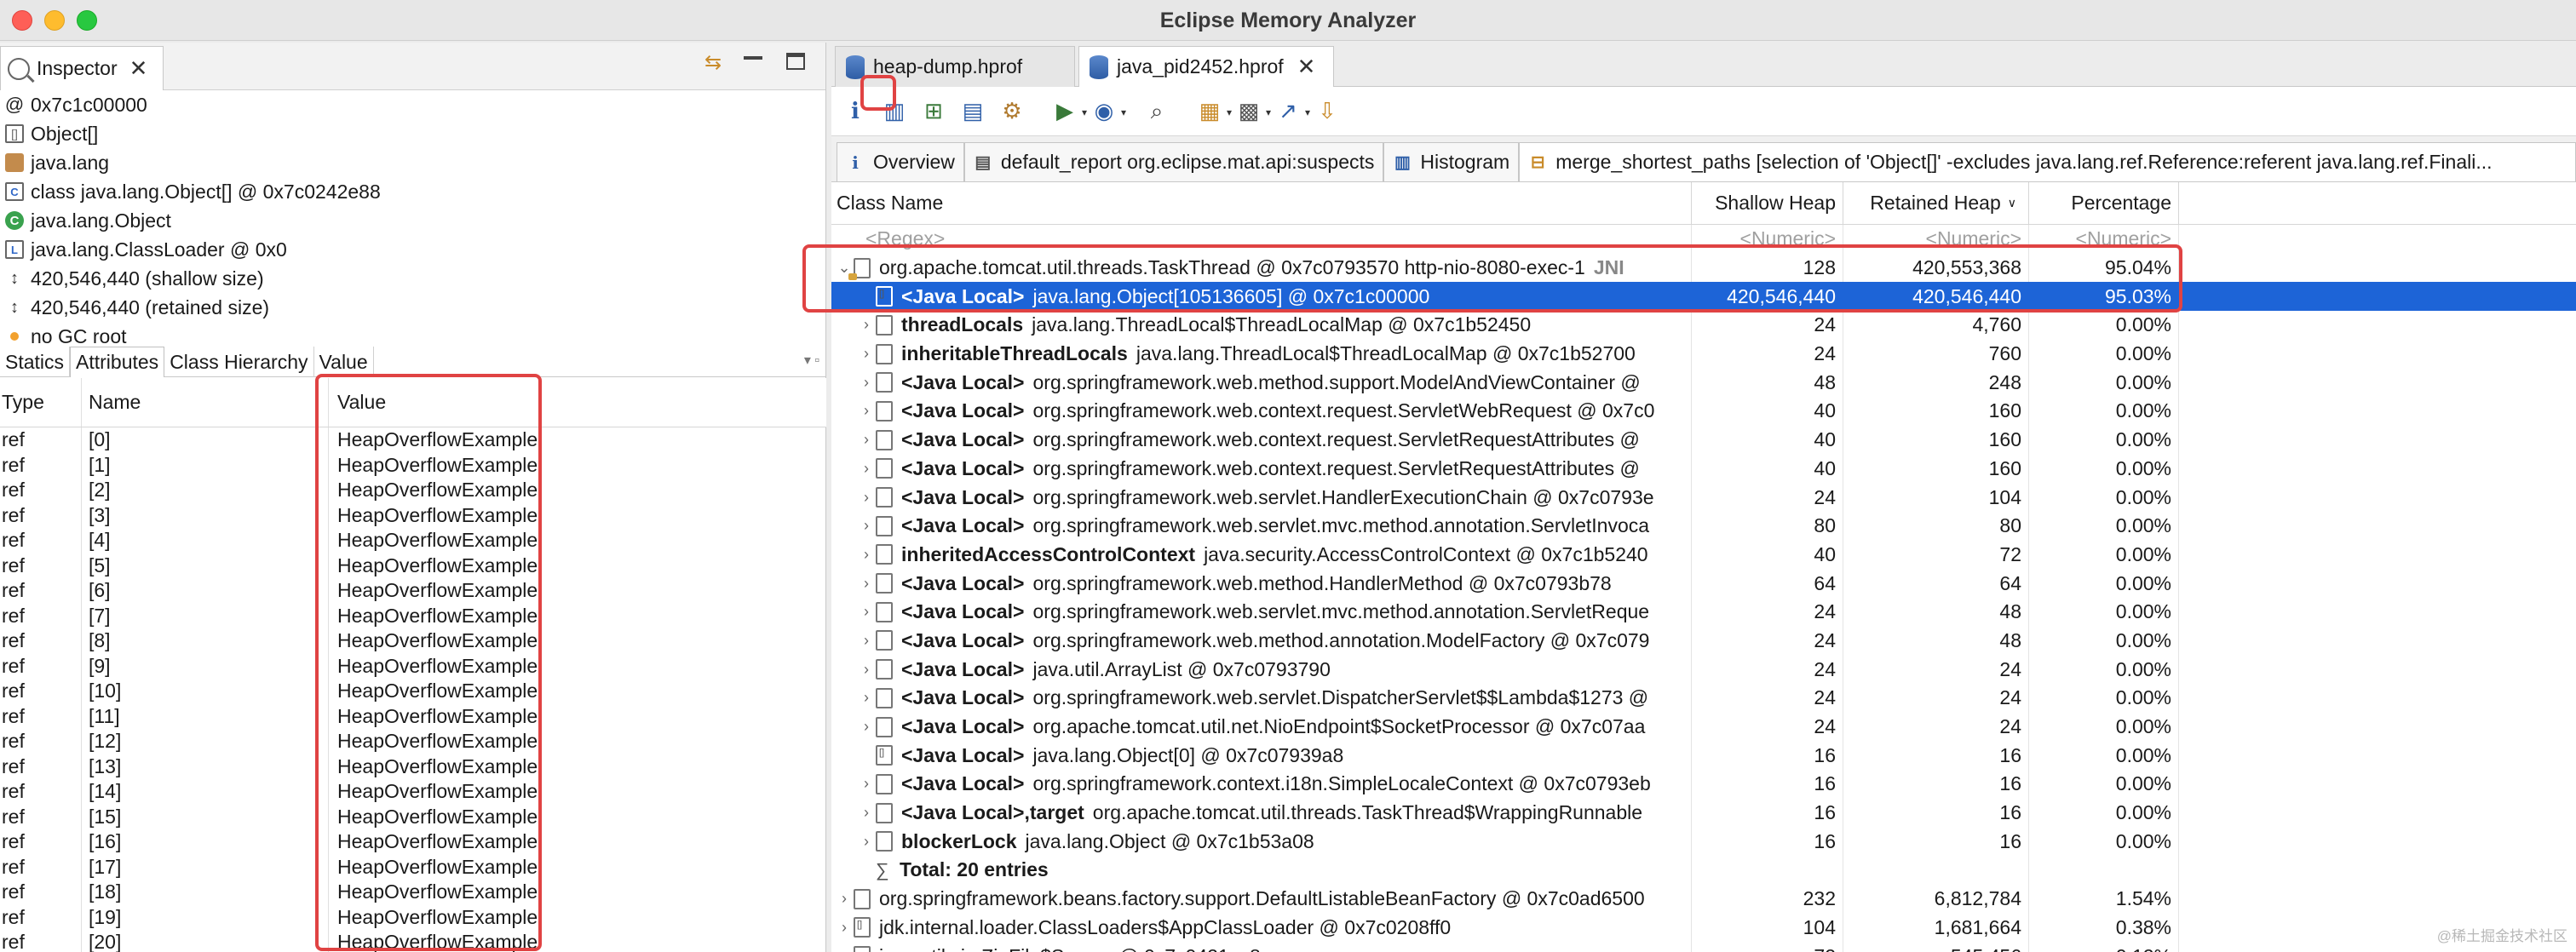 The width and height of the screenshot is (2576, 952). What do you see at coordinates (413, 515) in the screenshot?
I see `table-row: ref [3] HeapOverflowExample` at bounding box center [413, 515].